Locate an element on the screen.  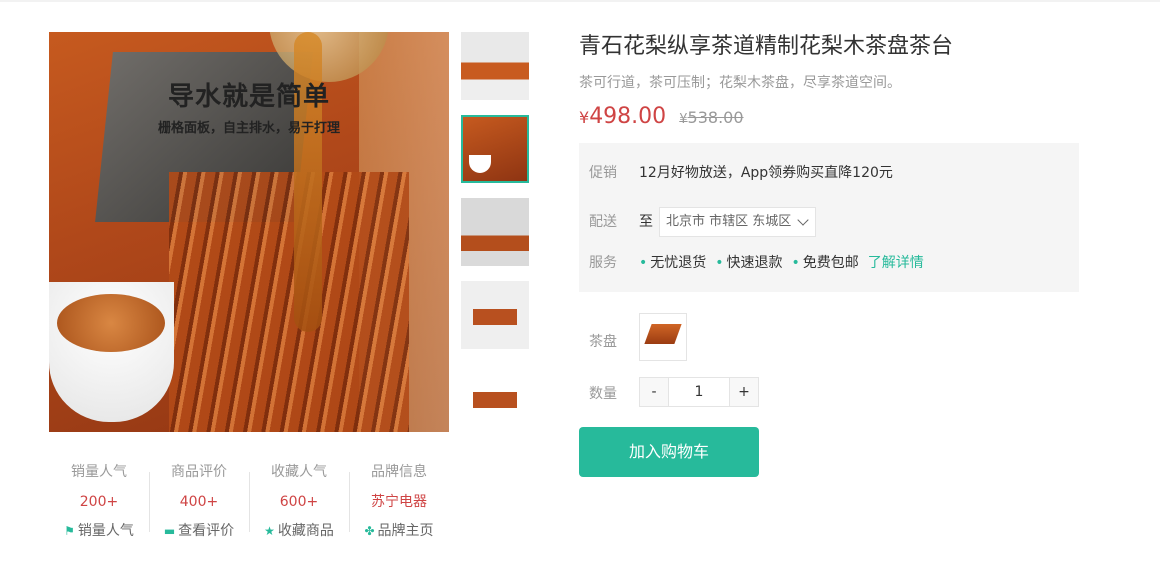
spec-option-image is located at coordinates (663, 334).